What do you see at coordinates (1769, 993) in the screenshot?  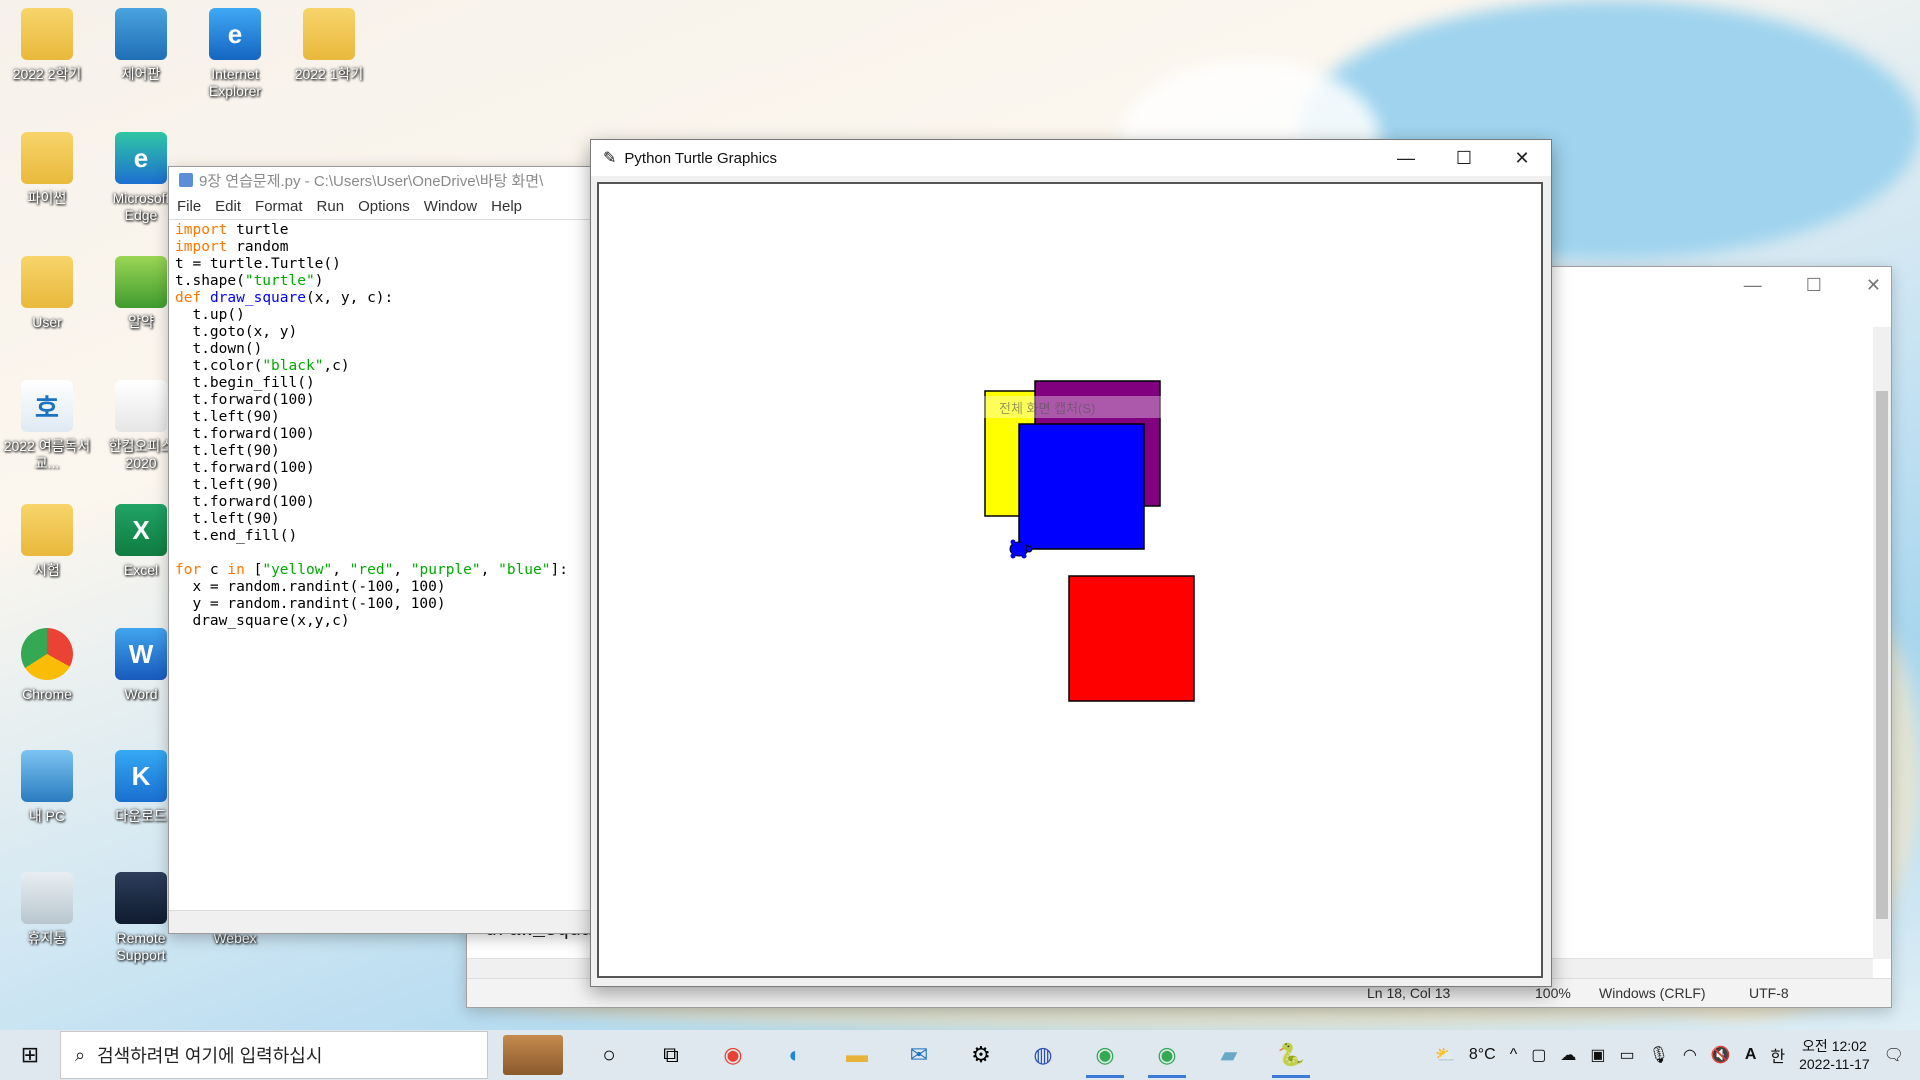 I see `status-encoding: UTF-8` at bounding box center [1769, 993].